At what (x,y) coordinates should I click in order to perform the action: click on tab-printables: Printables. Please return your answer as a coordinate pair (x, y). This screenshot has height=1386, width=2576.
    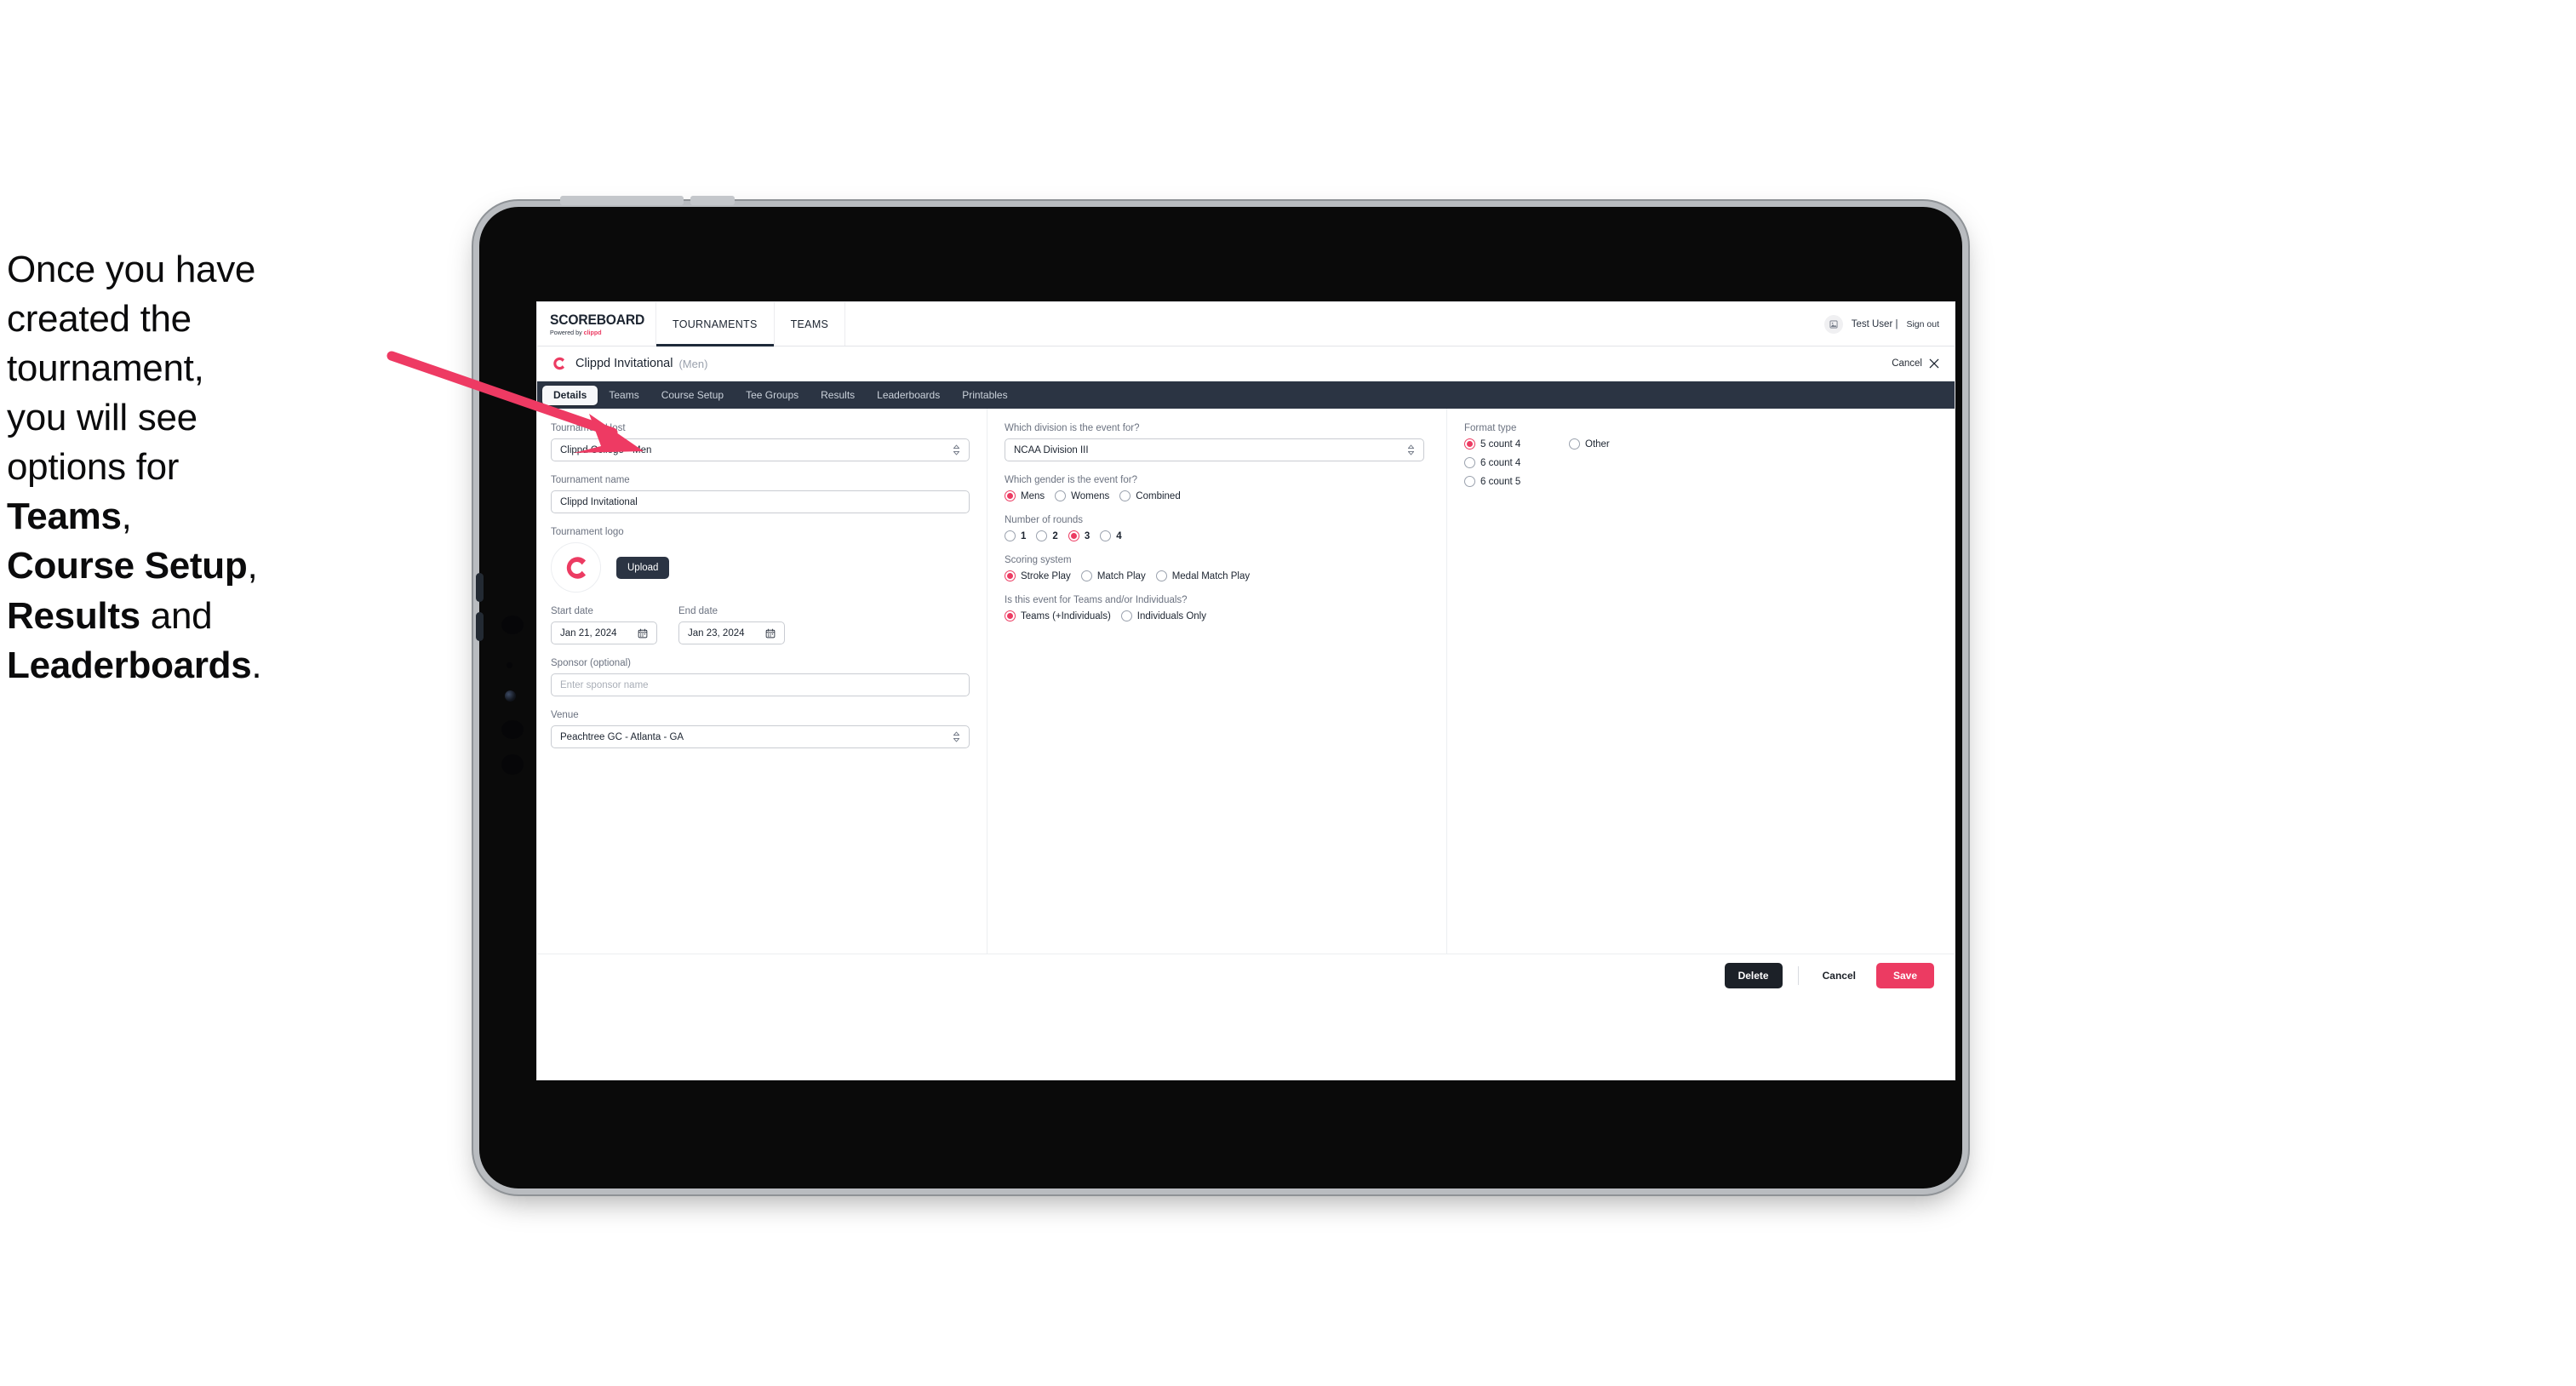
    Looking at the image, I should click on (984, 395).